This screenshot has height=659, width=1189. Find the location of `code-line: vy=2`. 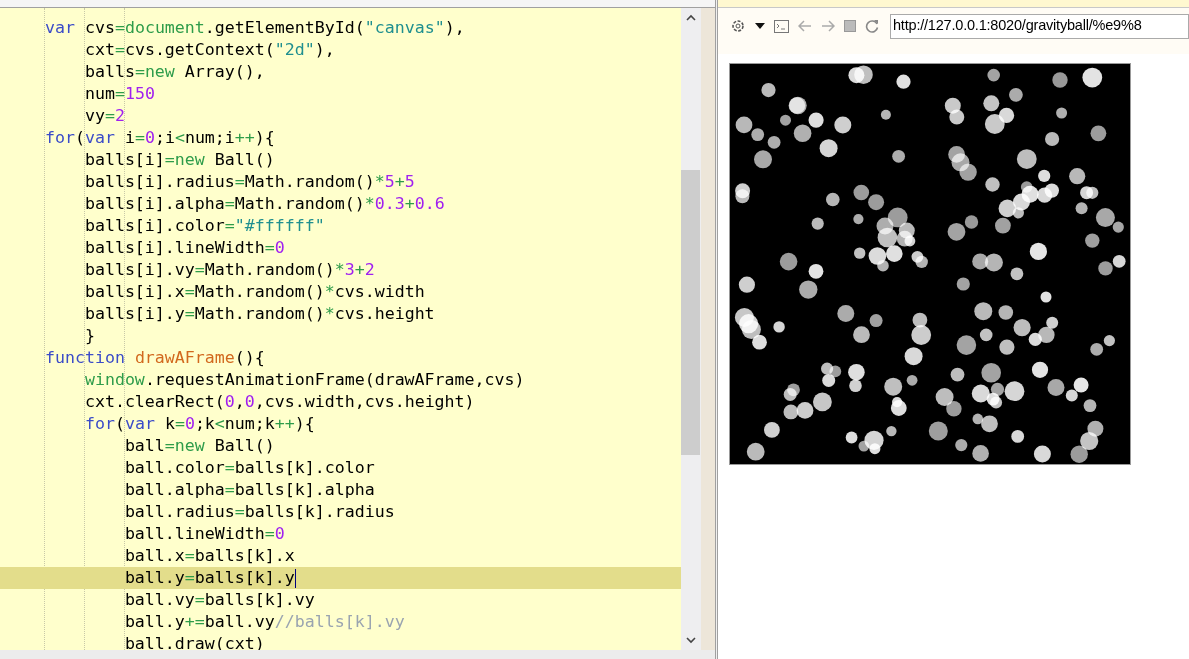

code-line: vy=2 is located at coordinates (104, 116).